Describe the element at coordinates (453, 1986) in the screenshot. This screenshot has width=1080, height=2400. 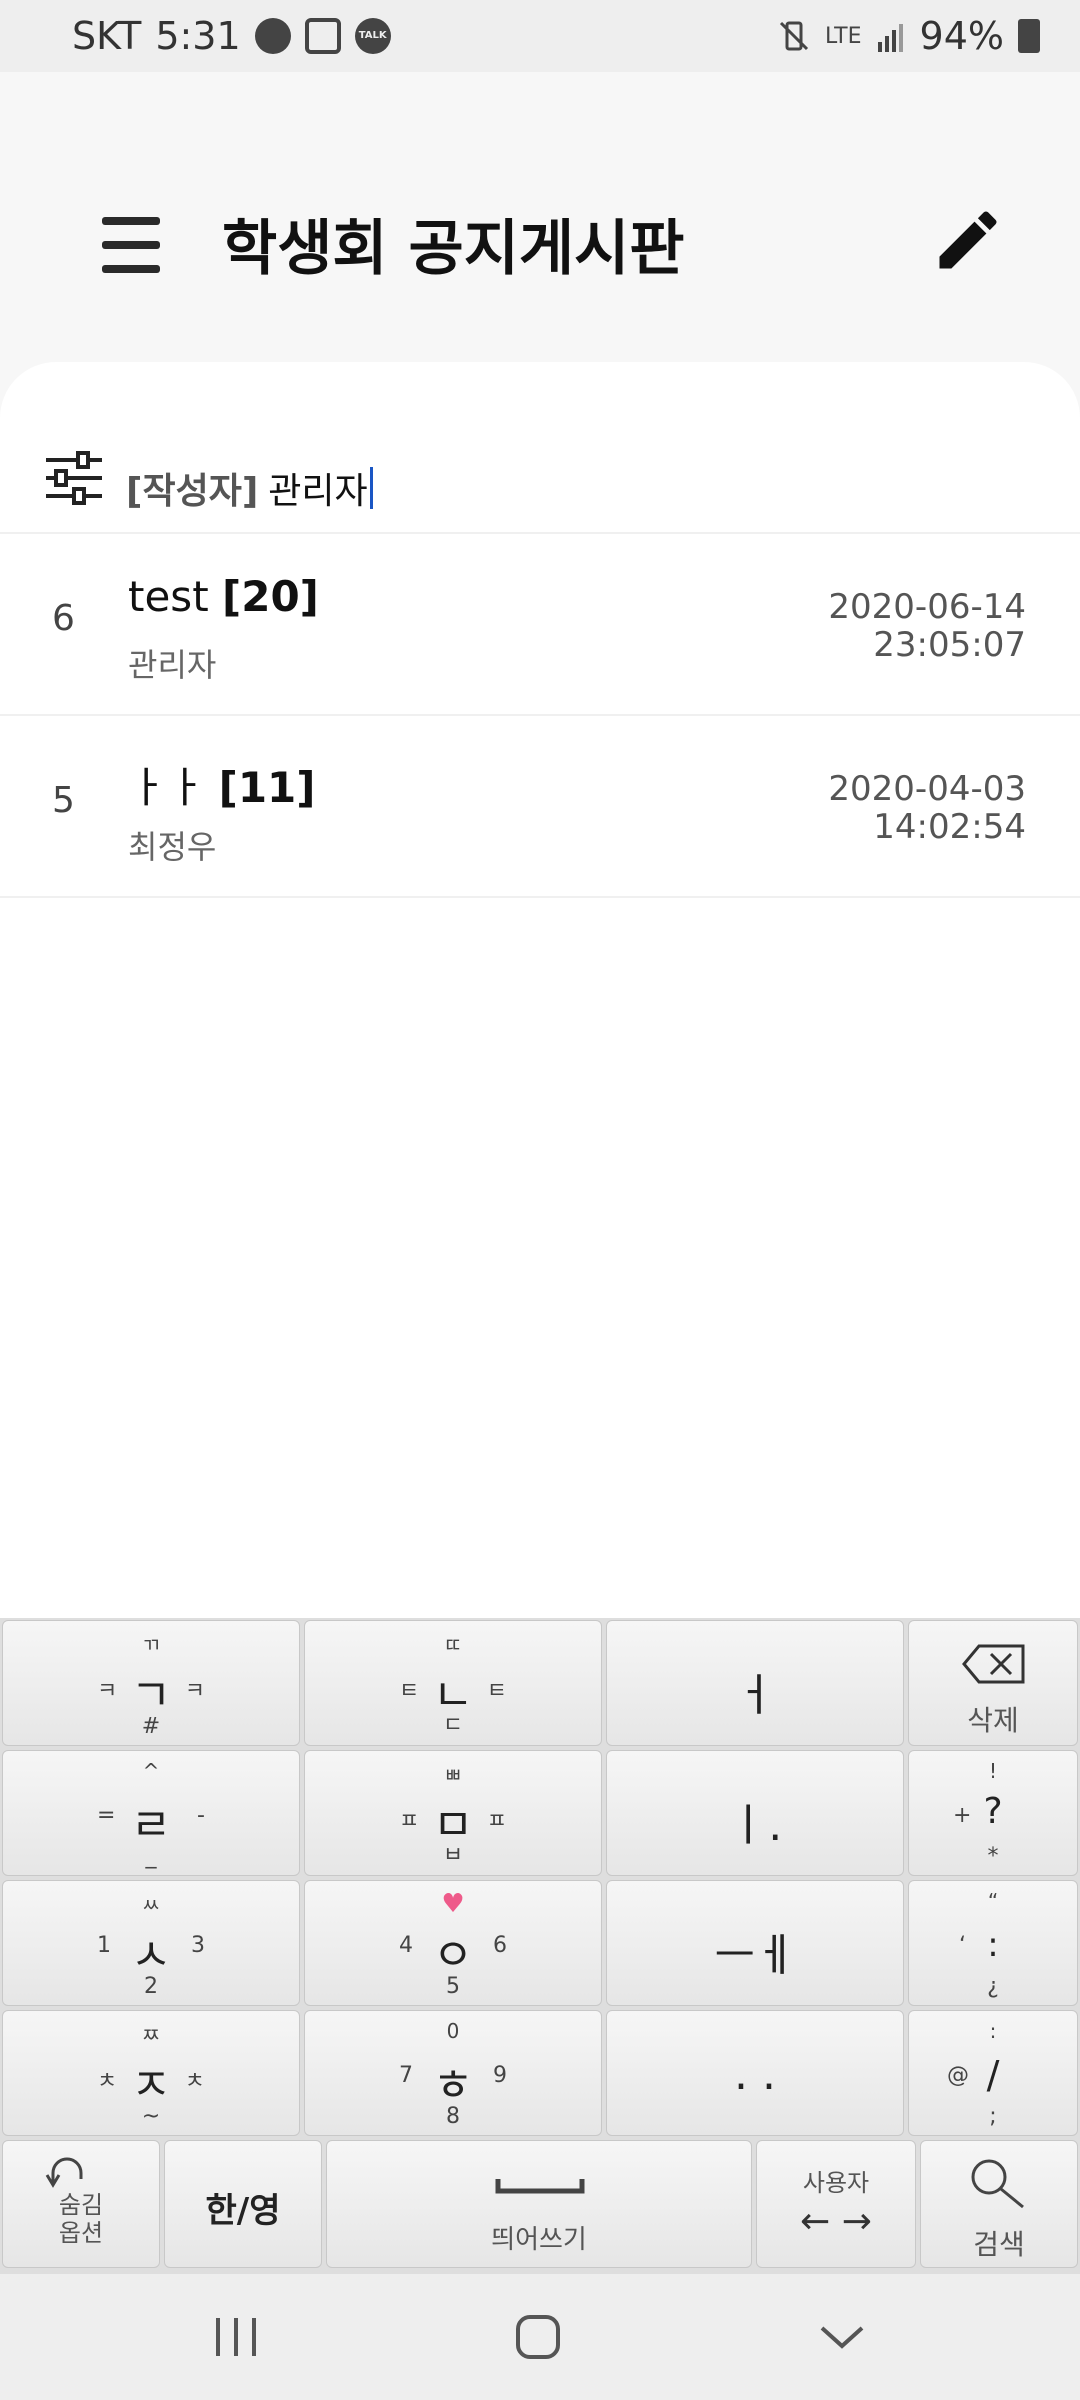
I see `key-bottom-char: 5` at that location.